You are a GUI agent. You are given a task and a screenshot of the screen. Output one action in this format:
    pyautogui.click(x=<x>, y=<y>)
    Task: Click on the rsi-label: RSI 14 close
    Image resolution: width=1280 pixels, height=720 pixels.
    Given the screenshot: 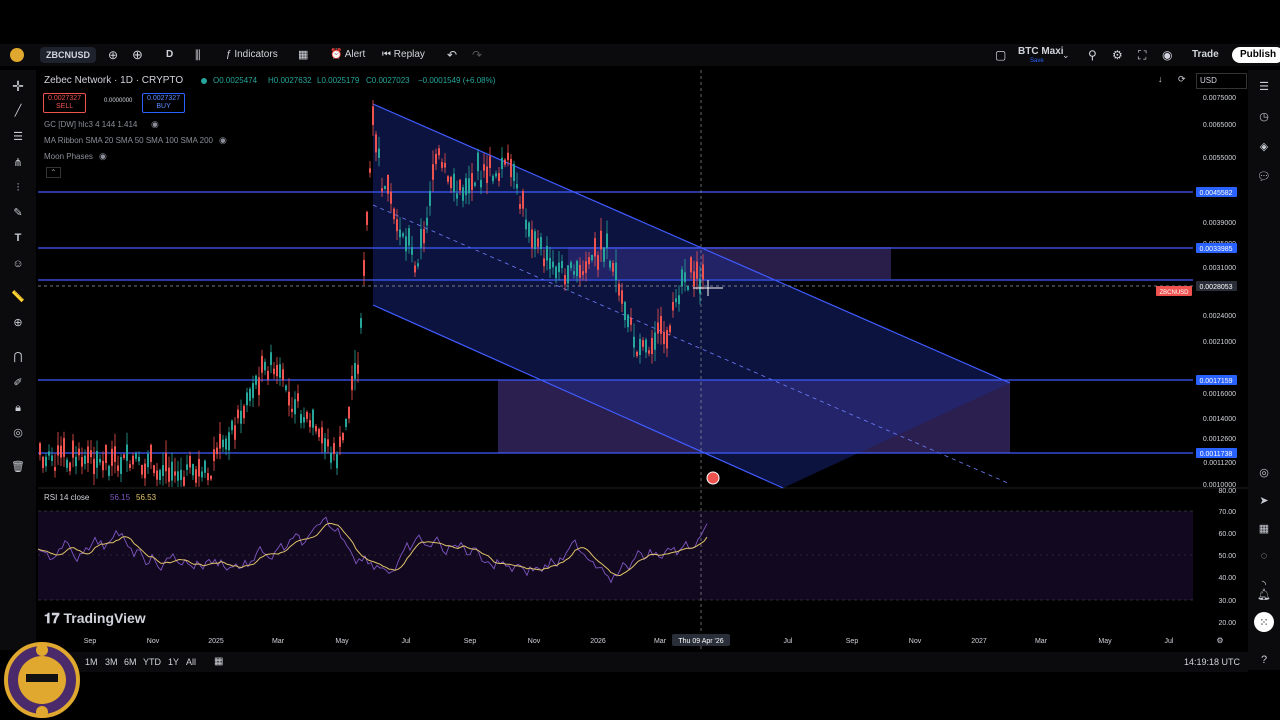 What is the action you would take?
    pyautogui.click(x=66, y=497)
    